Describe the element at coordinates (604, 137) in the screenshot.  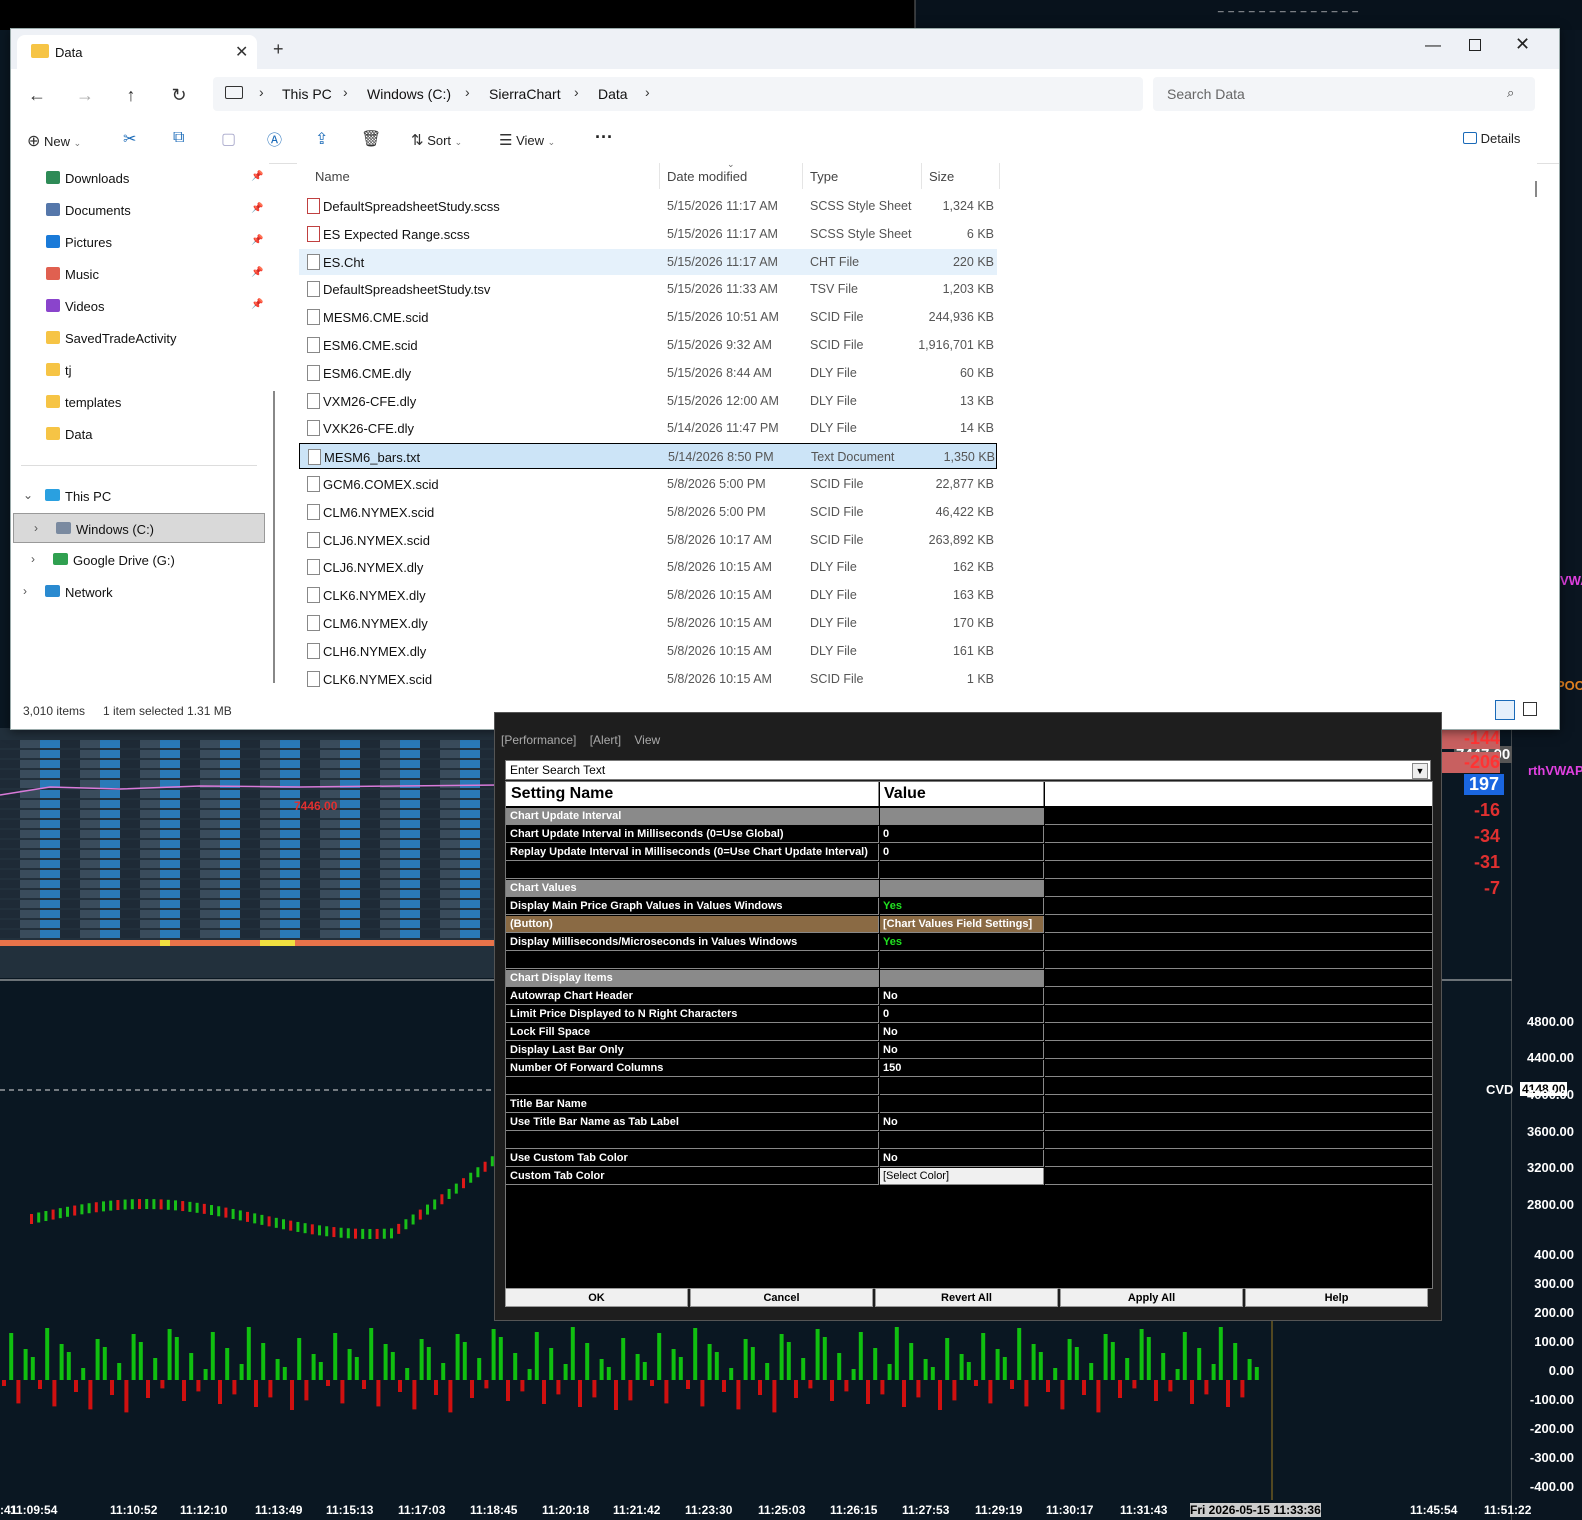
I see `more-options-icon: ···` at that location.